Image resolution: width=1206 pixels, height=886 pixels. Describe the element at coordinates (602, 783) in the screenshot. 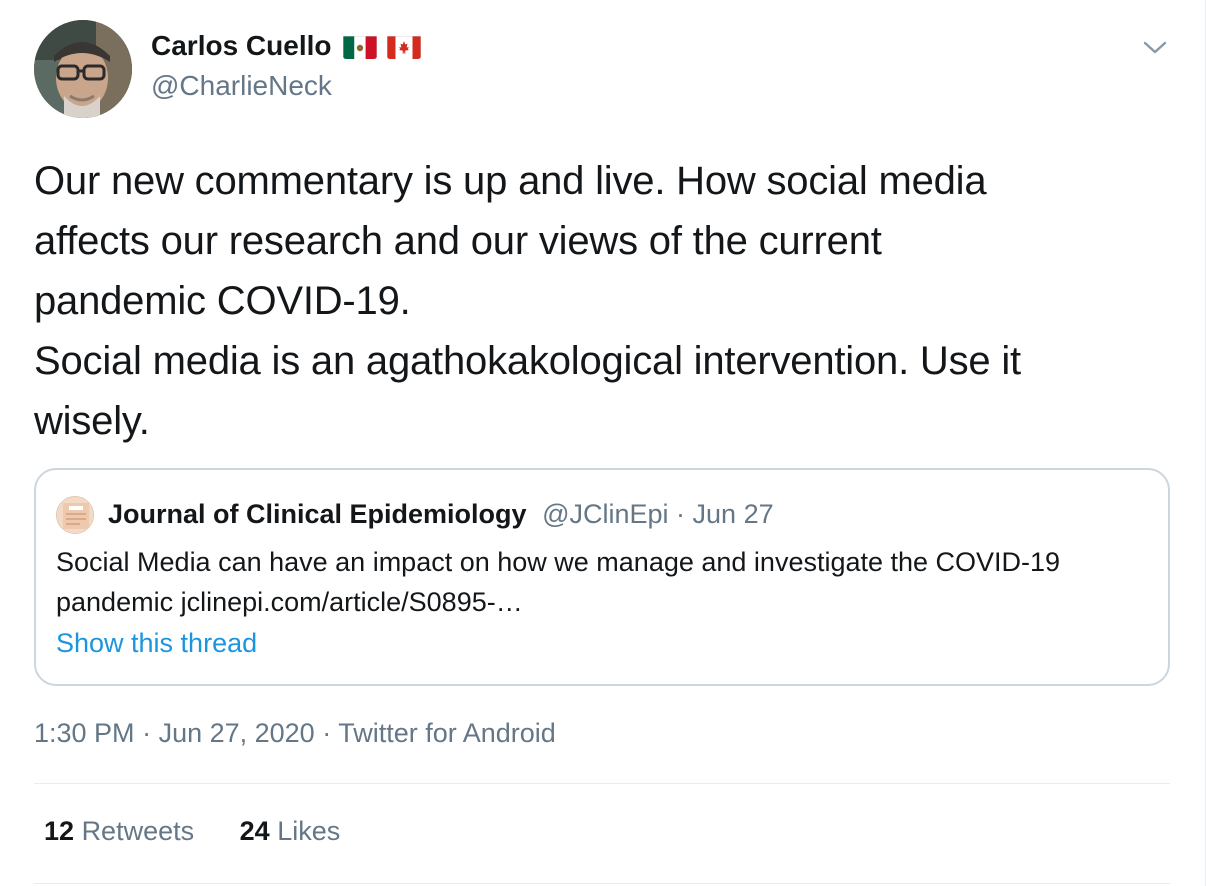

I see `divider` at that location.